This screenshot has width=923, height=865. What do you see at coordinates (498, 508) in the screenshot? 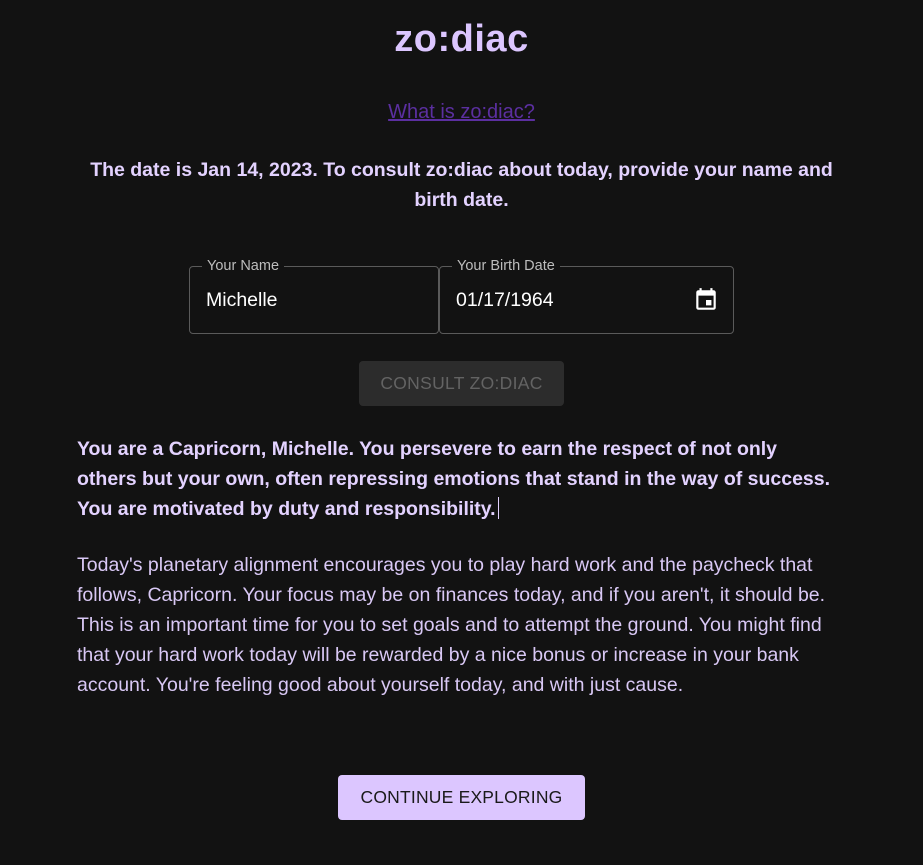
I see `text-cursor` at bounding box center [498, 508].